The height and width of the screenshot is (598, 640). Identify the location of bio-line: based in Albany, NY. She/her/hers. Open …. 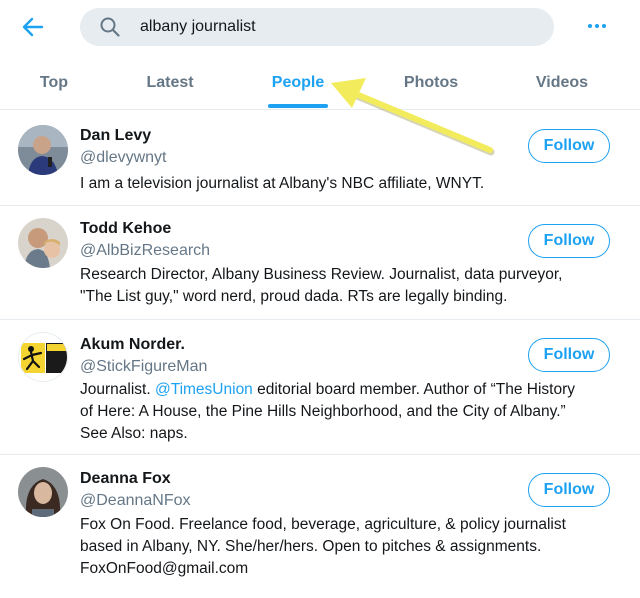
(311, 546).